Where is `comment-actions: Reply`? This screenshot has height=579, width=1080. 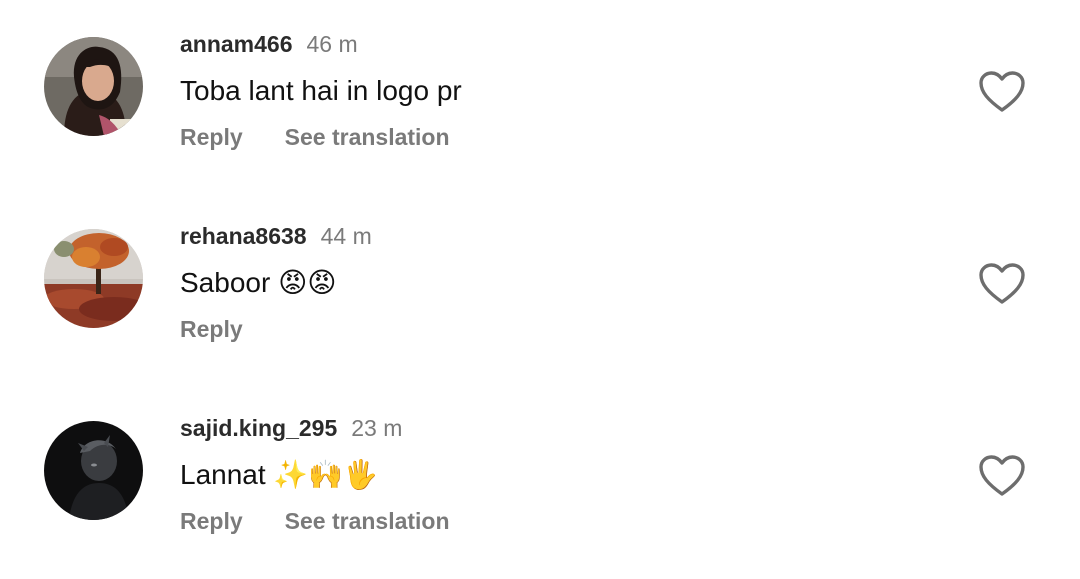 comment-actions: Reply is located at coordinates (211, 329).